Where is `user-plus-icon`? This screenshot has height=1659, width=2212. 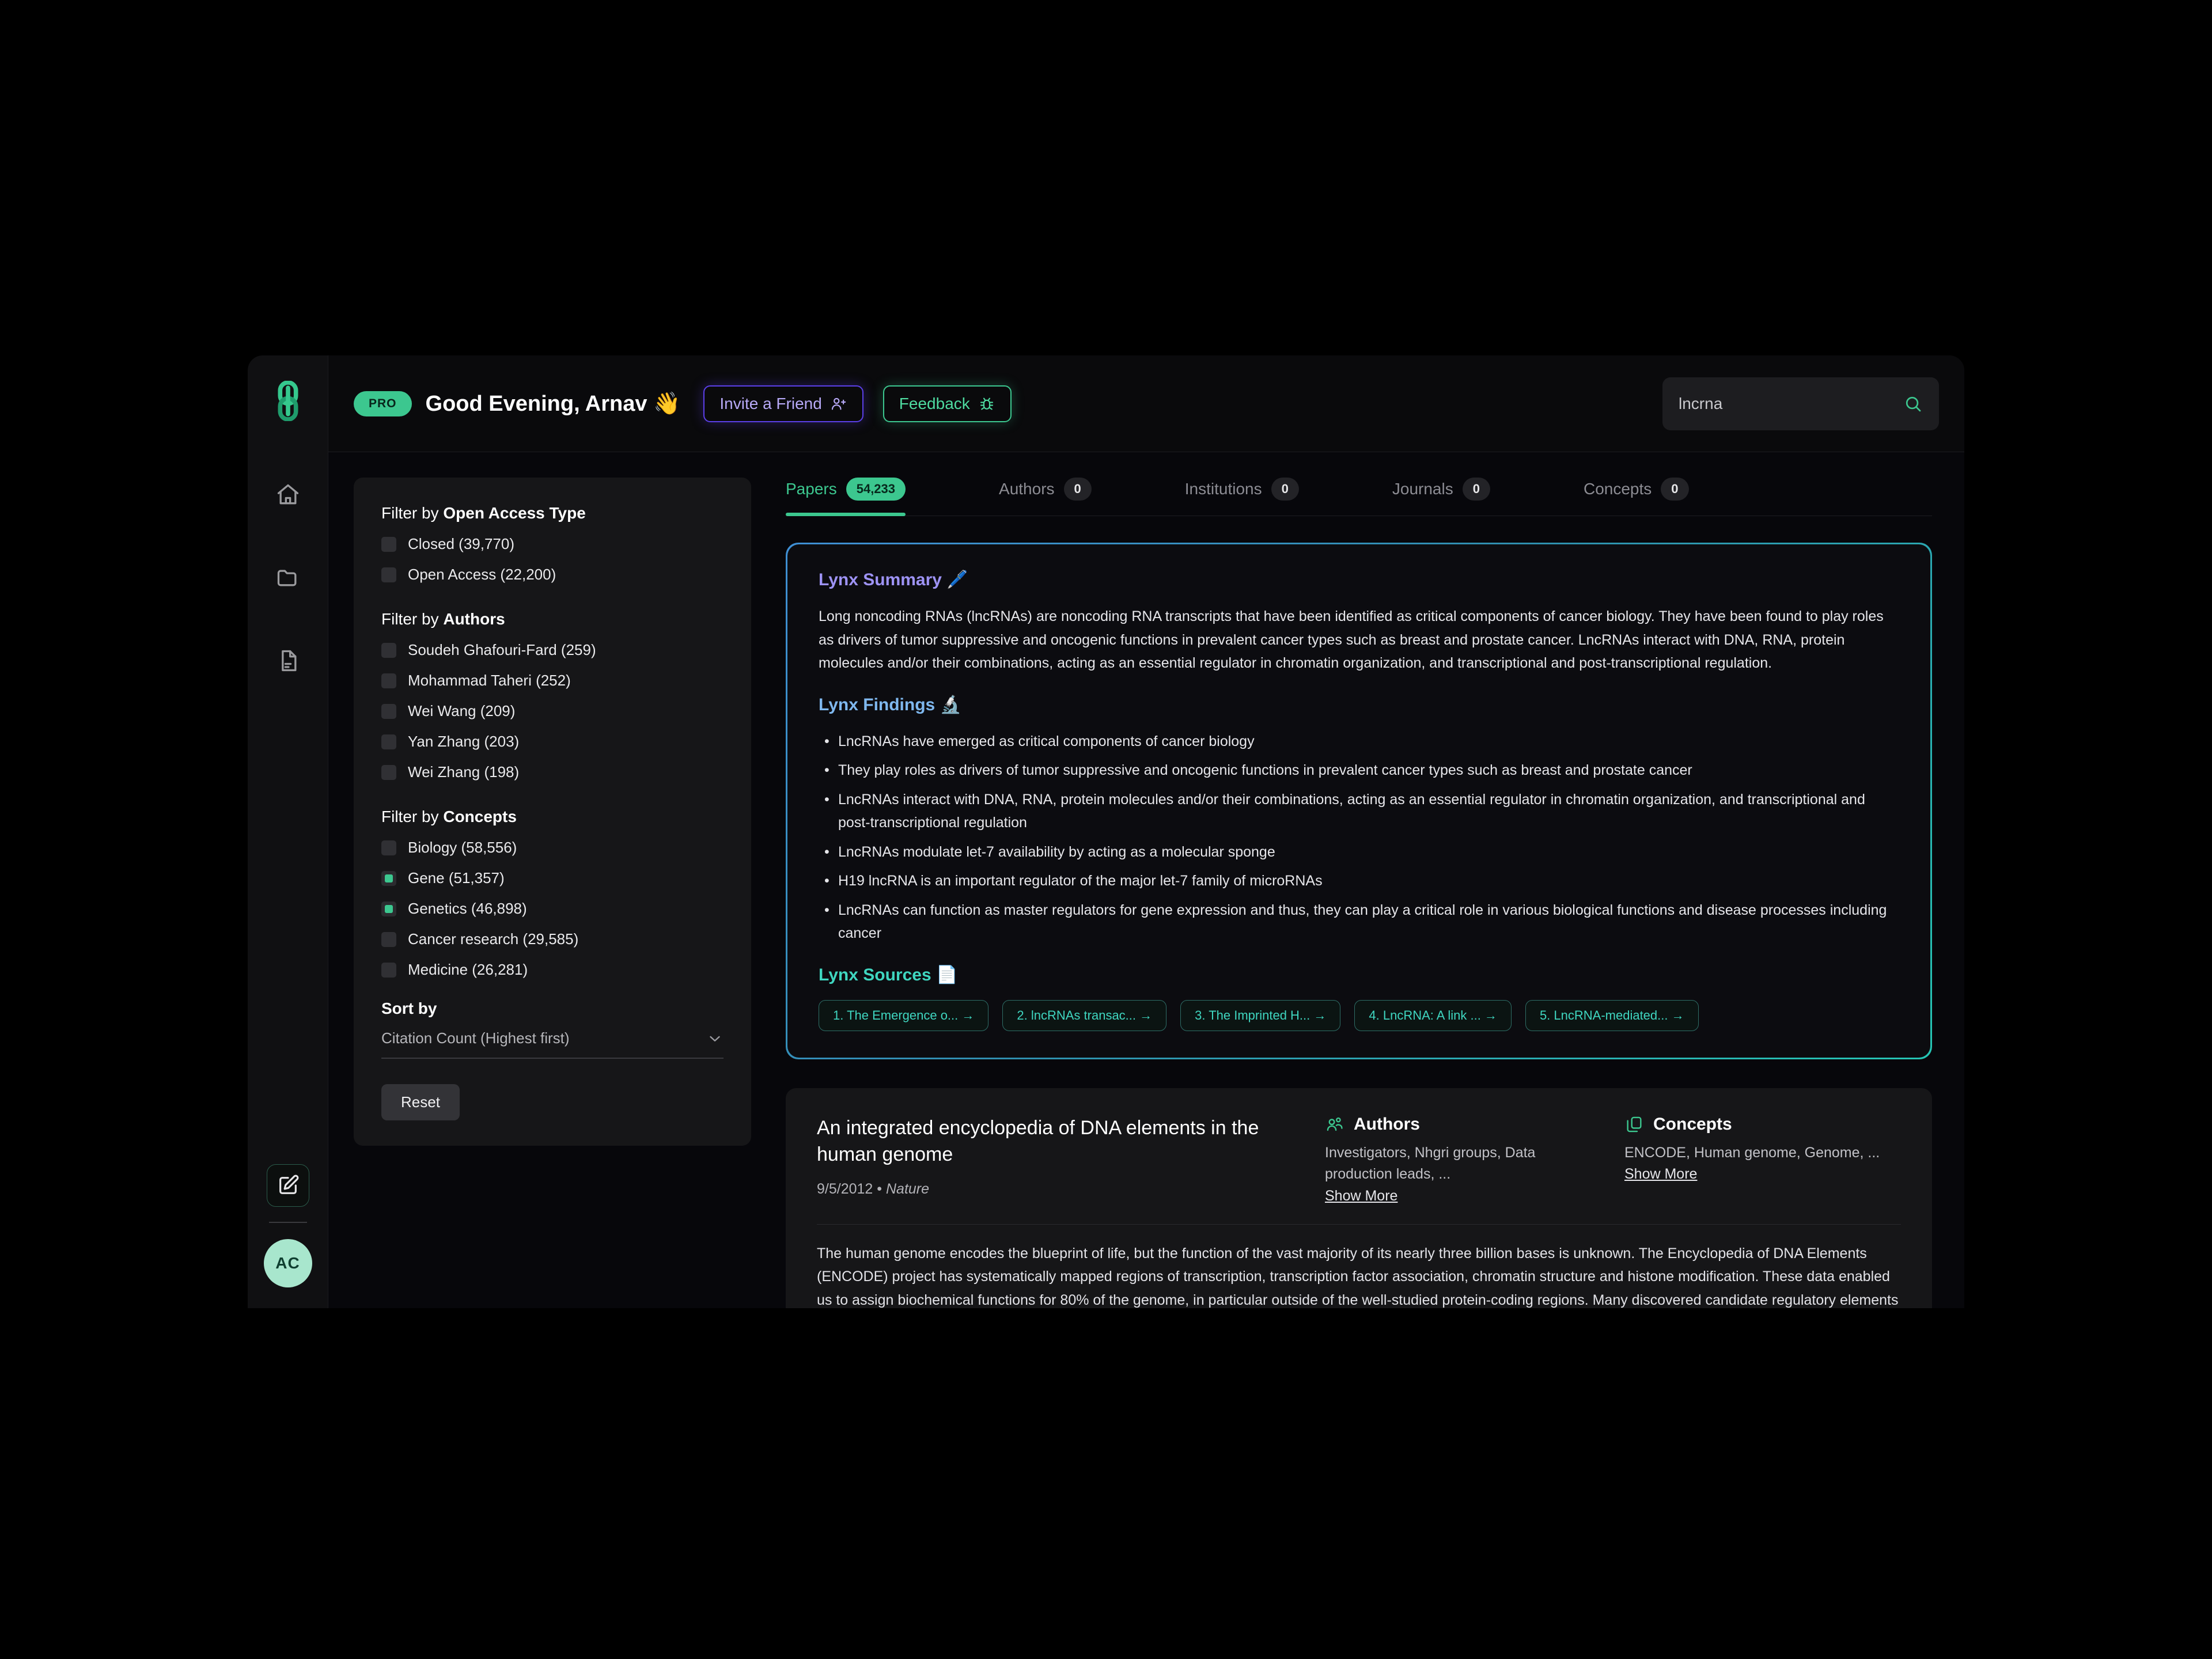
user-plus-icon is located at coordinates (838, 403).